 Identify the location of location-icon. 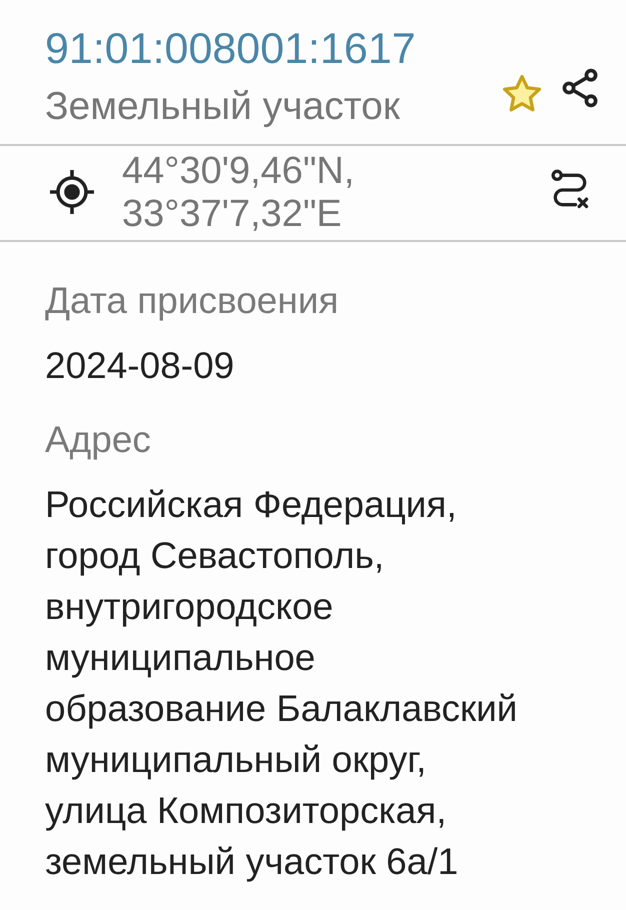
(72, 192).